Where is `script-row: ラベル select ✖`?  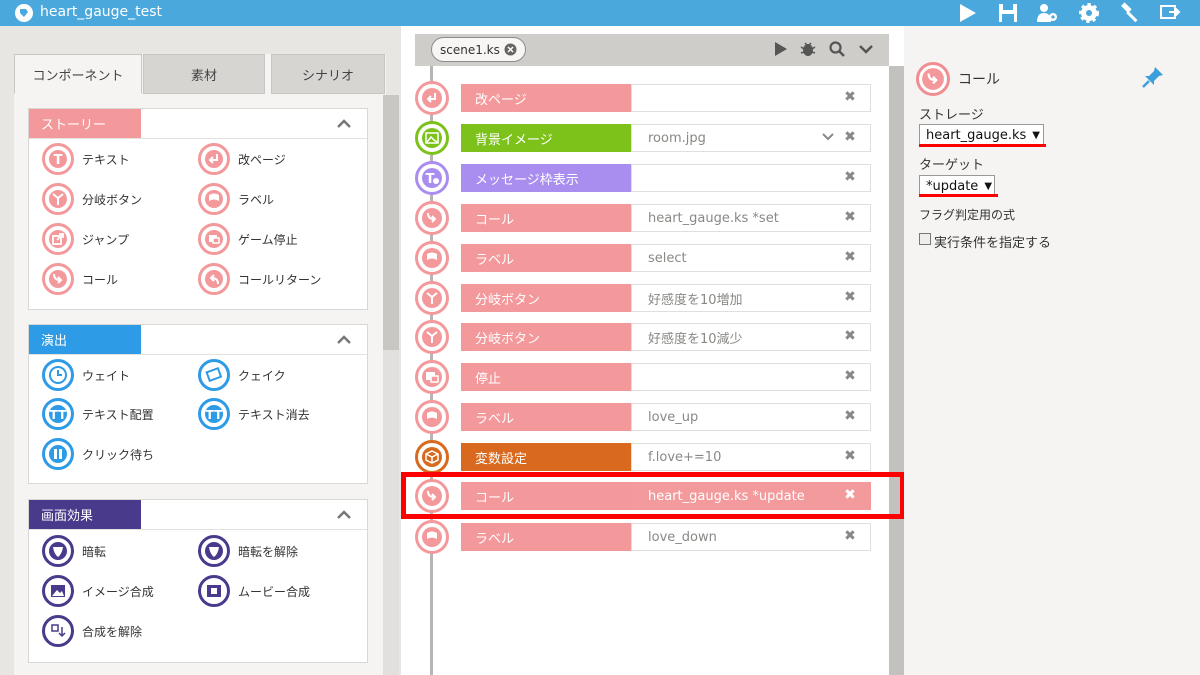
script-row: ラベル select ✖ is located at coordinates (645, 258).